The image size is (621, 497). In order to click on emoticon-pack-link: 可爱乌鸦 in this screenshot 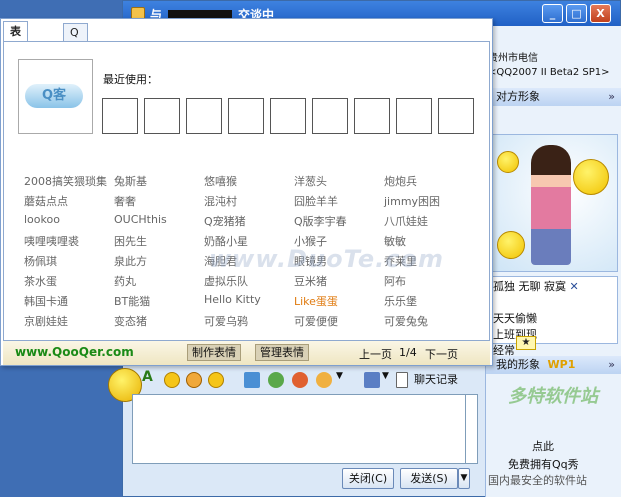, I will do `click(226, 321)`.